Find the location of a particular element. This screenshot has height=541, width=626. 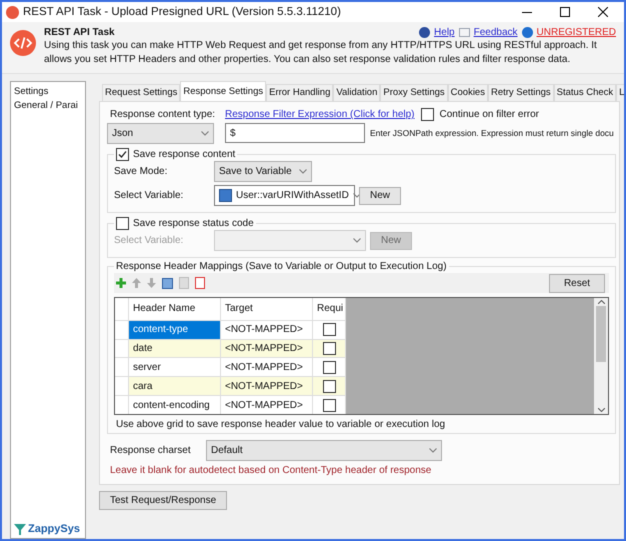

header-description: Using this task you can make HTTP Web Request and get response from any HTTP/HTTPS URL using RESTful approach. It allows you set HTTP Headers and other properties. You can also set response validation rules and filter response data. is located at coordinates (321, 53).